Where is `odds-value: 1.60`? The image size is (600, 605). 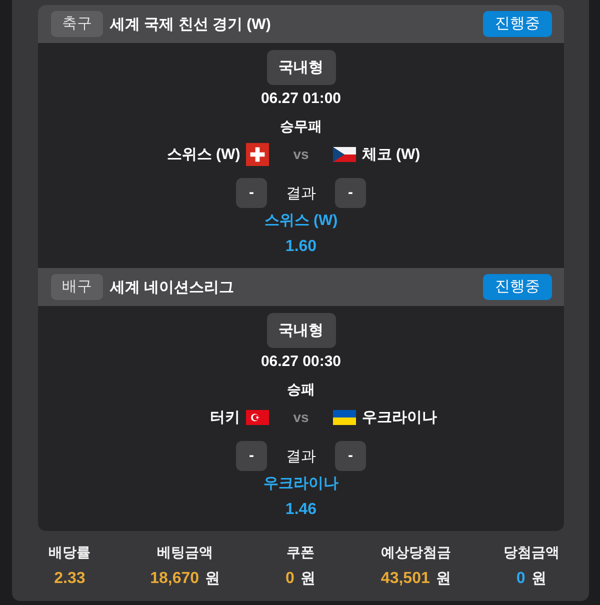 odds-value: 1.60 is located at coordinates (301, 247).